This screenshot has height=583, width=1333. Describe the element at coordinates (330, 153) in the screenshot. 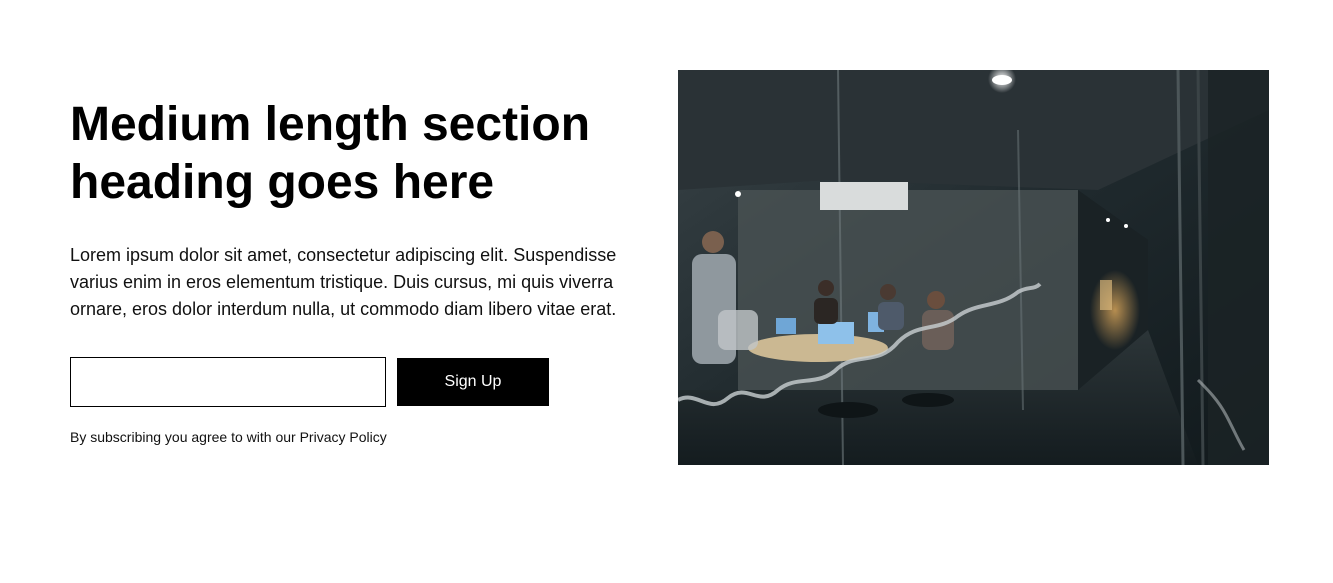

I see `section-heading: Medium length section heading goes here` at that location.